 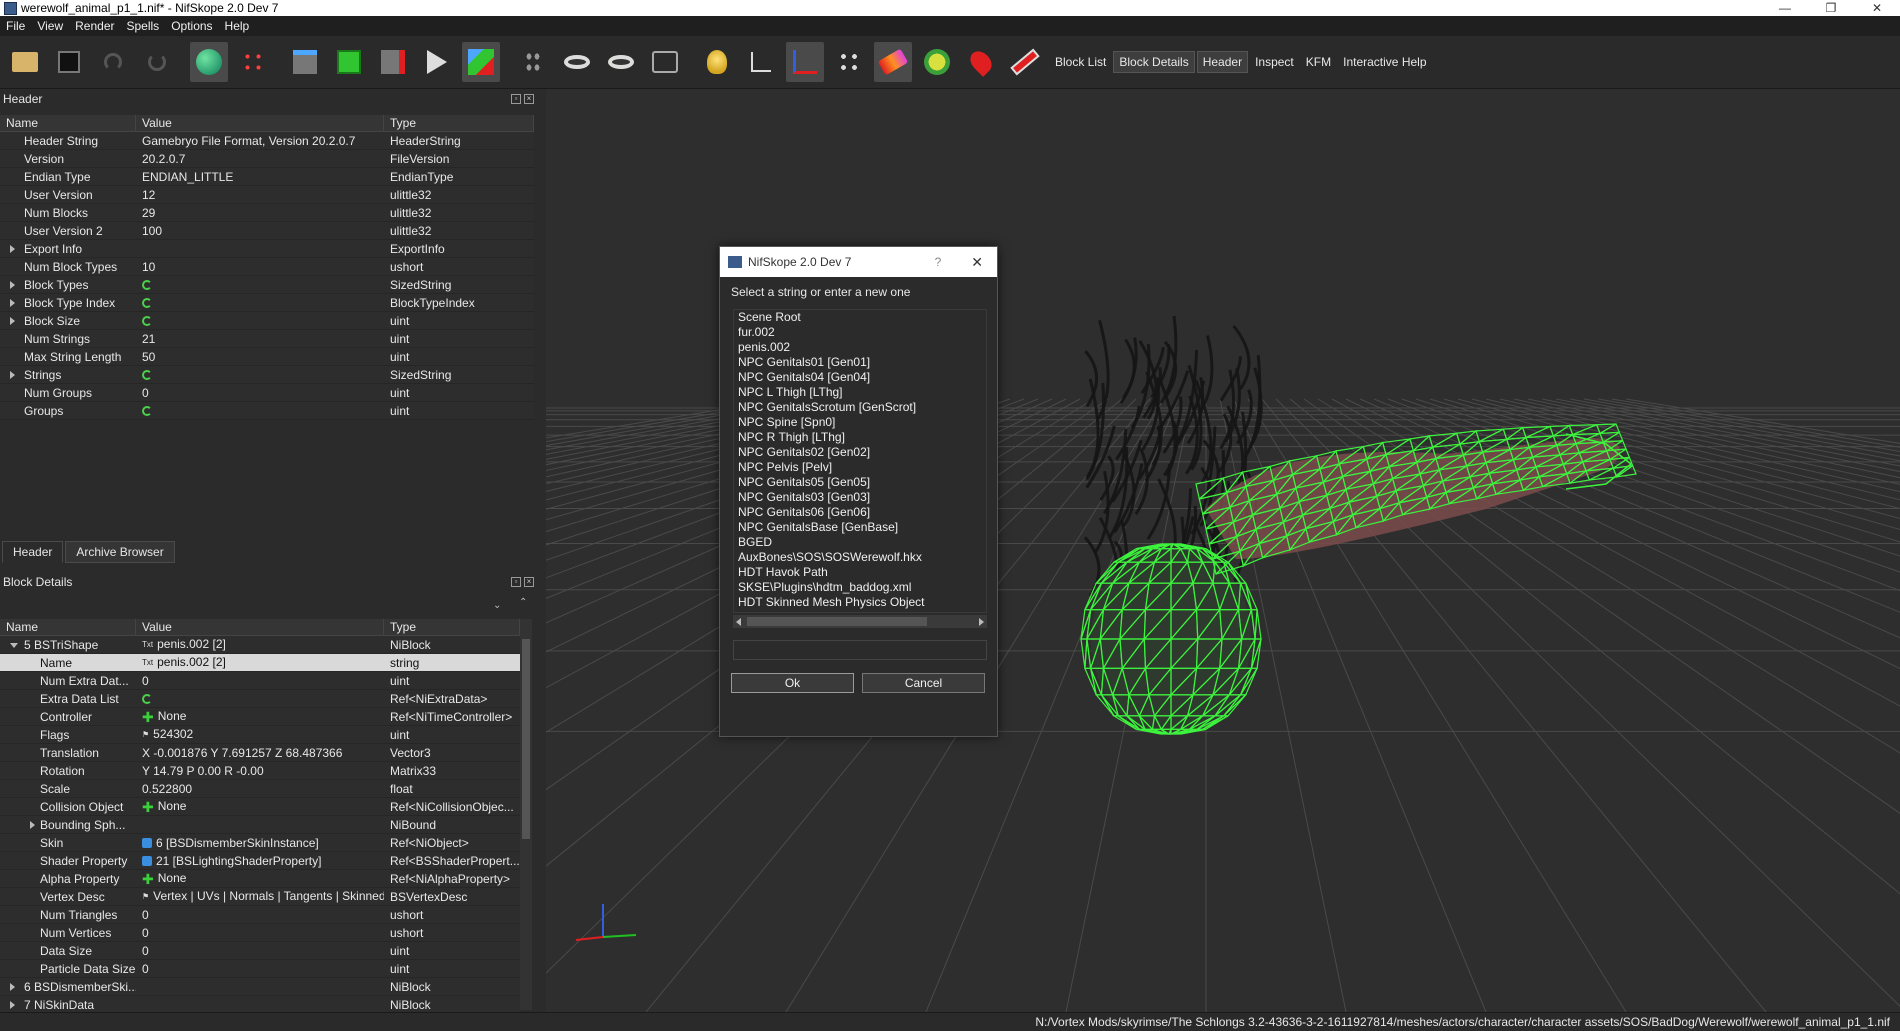 What do you see at coordinates (113, 62) in the screenshot?
I see `undo-icon` at bounding box center [113, 62].